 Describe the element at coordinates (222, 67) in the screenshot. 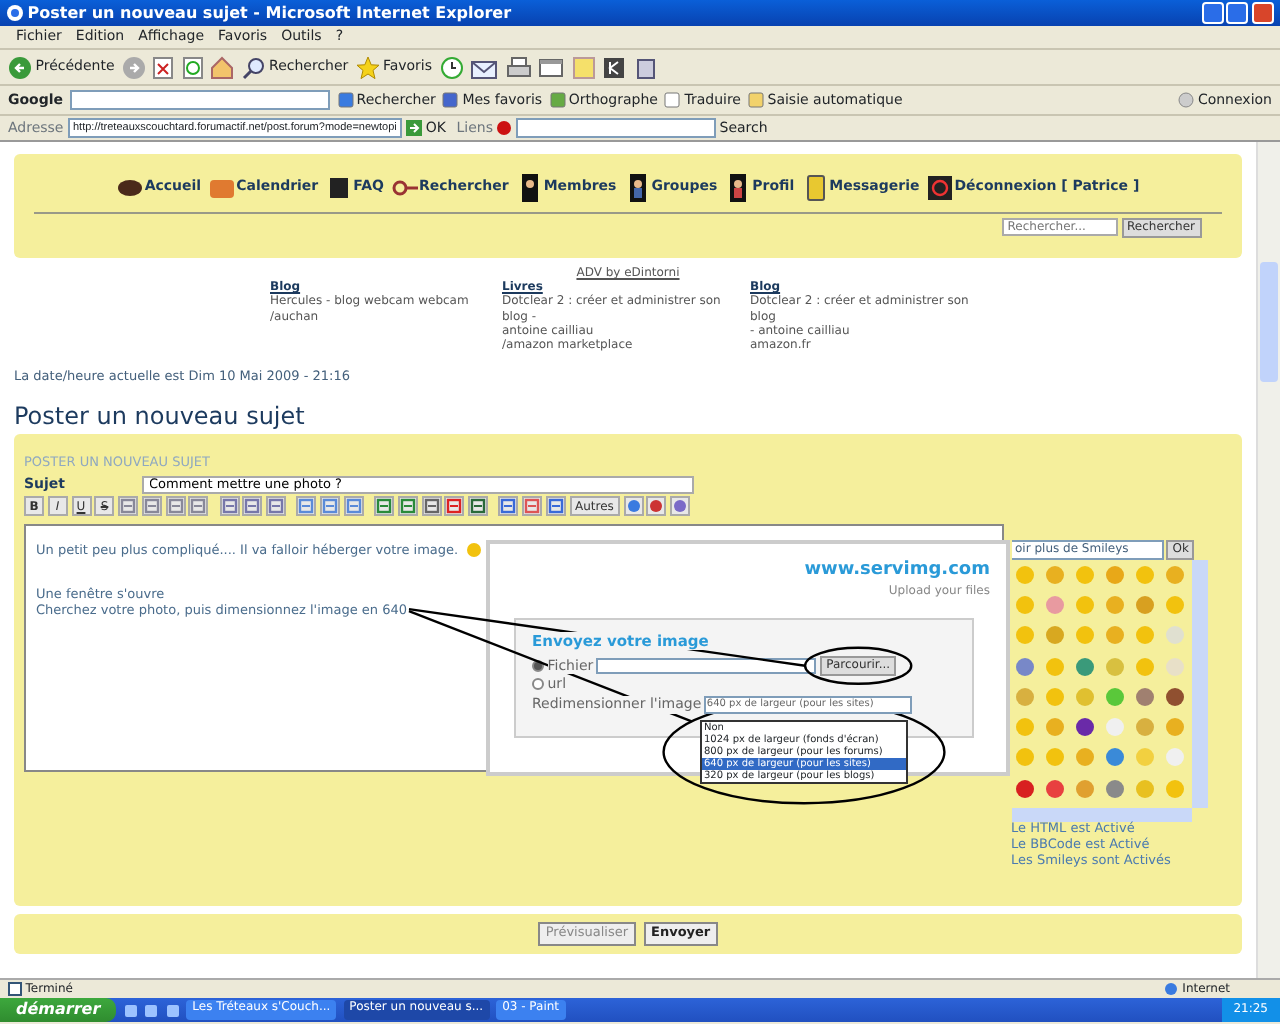

I see `home-icon` at that location.